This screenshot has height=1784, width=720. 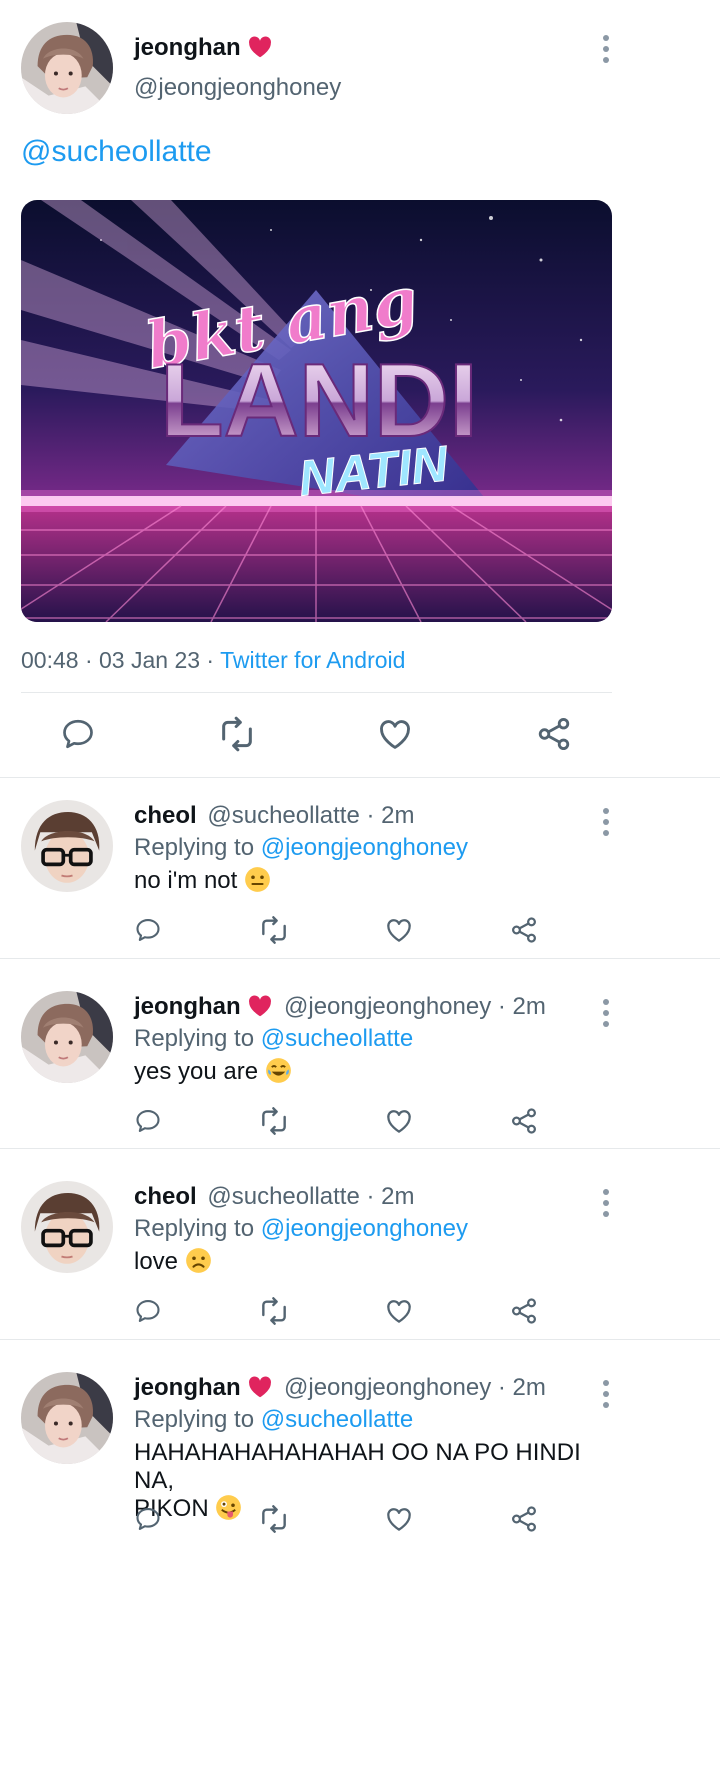 I want to click on reply-text: no i'm not, so click(x=374, y=880).